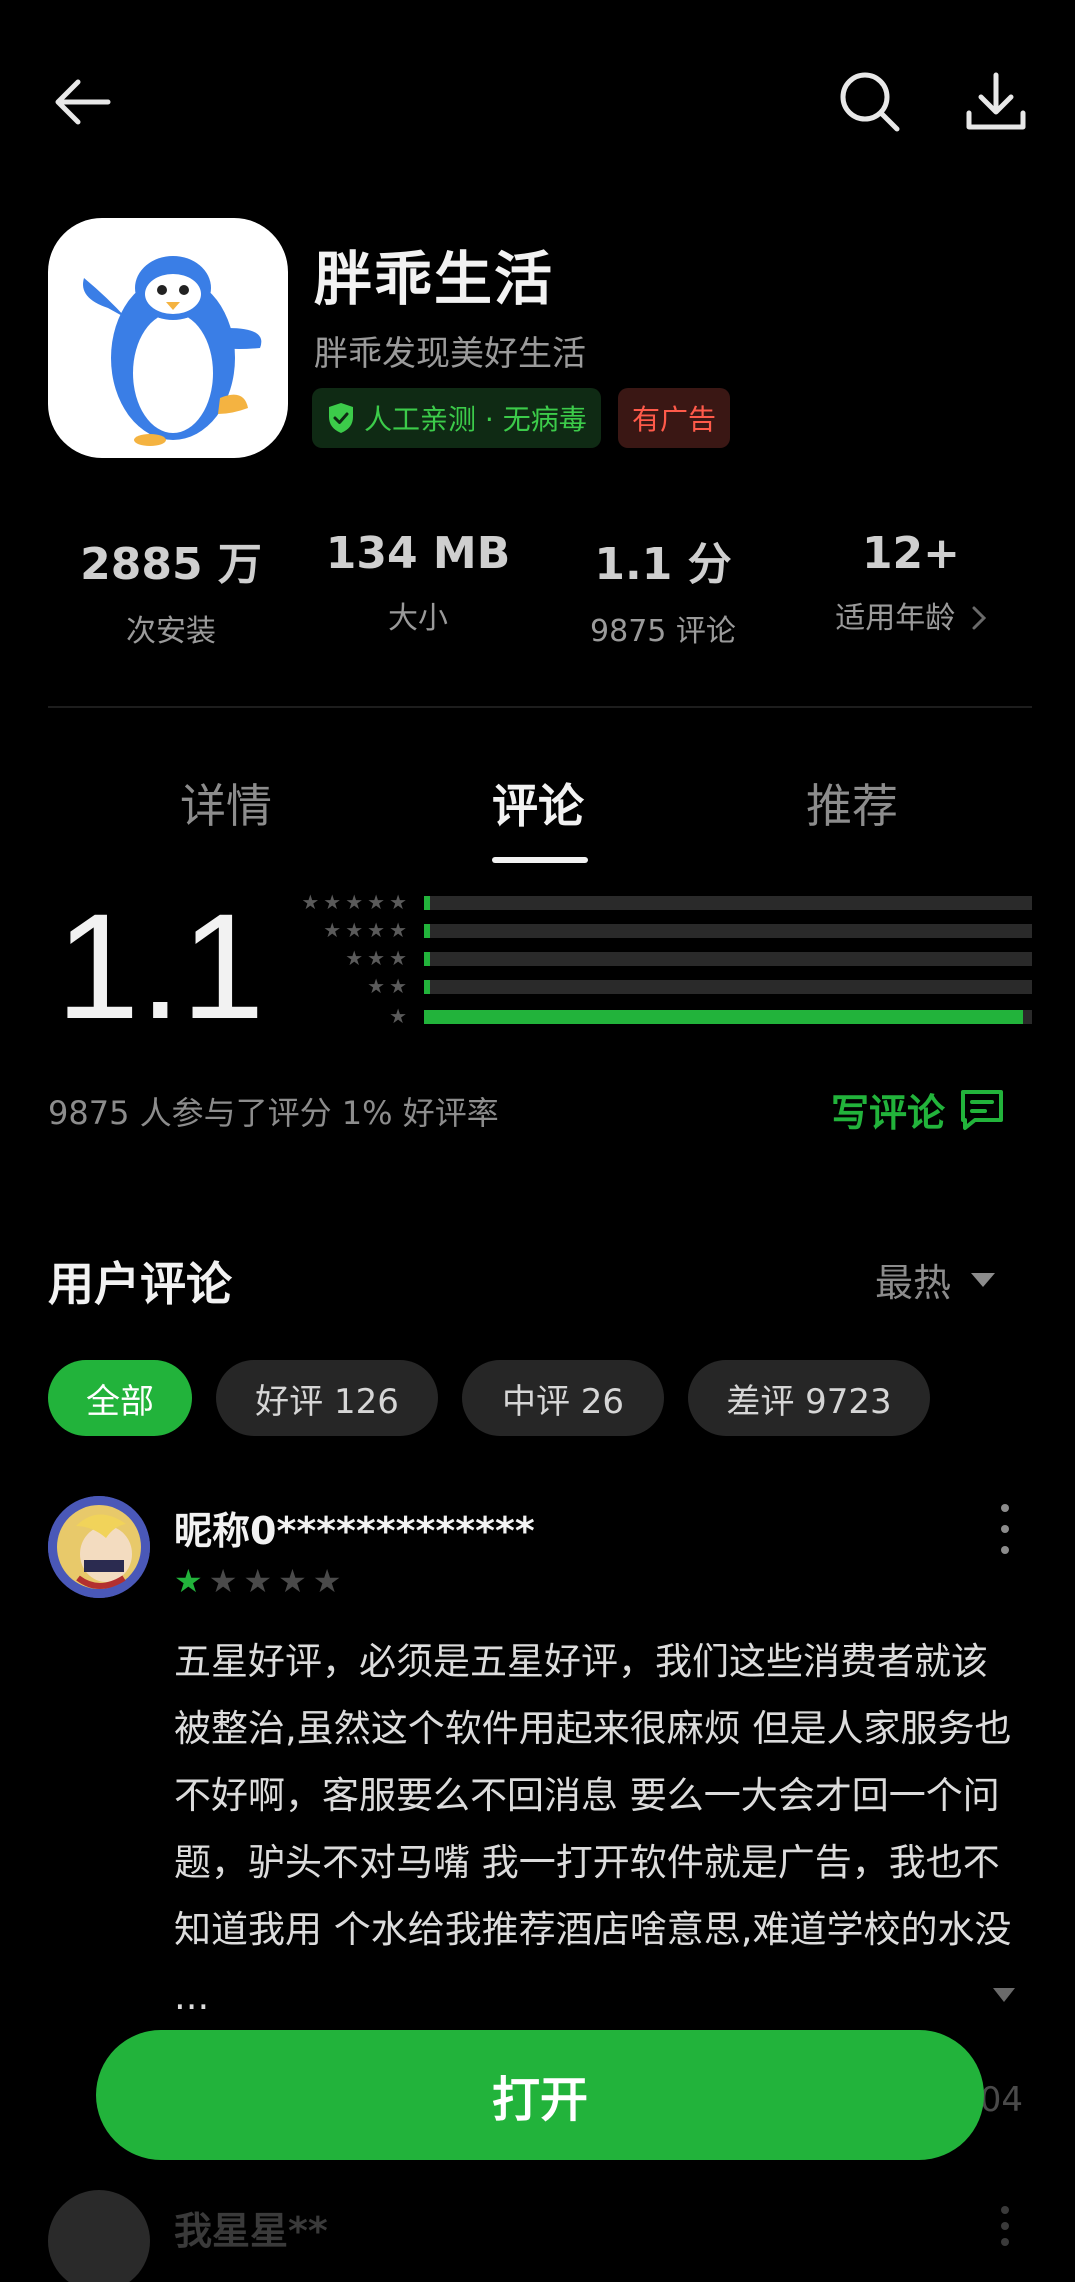 This screenshot has height=2282, width=1075. I want to click on filter-chip-neutral: 中评 26, so click(563, 1398).